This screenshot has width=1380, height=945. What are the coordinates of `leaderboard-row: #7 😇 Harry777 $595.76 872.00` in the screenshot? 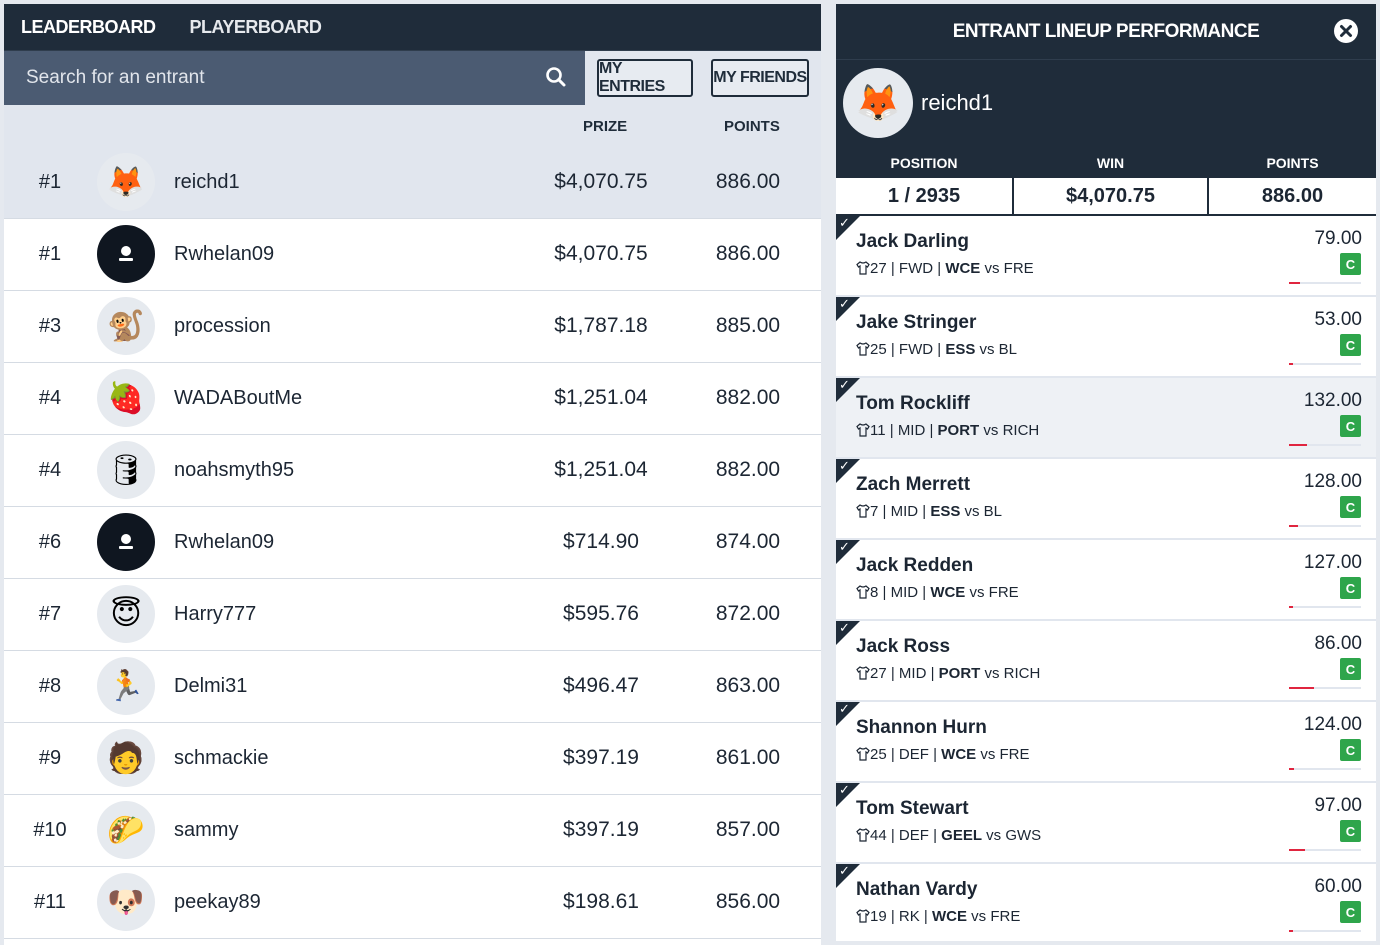 It's located at (412, 615).